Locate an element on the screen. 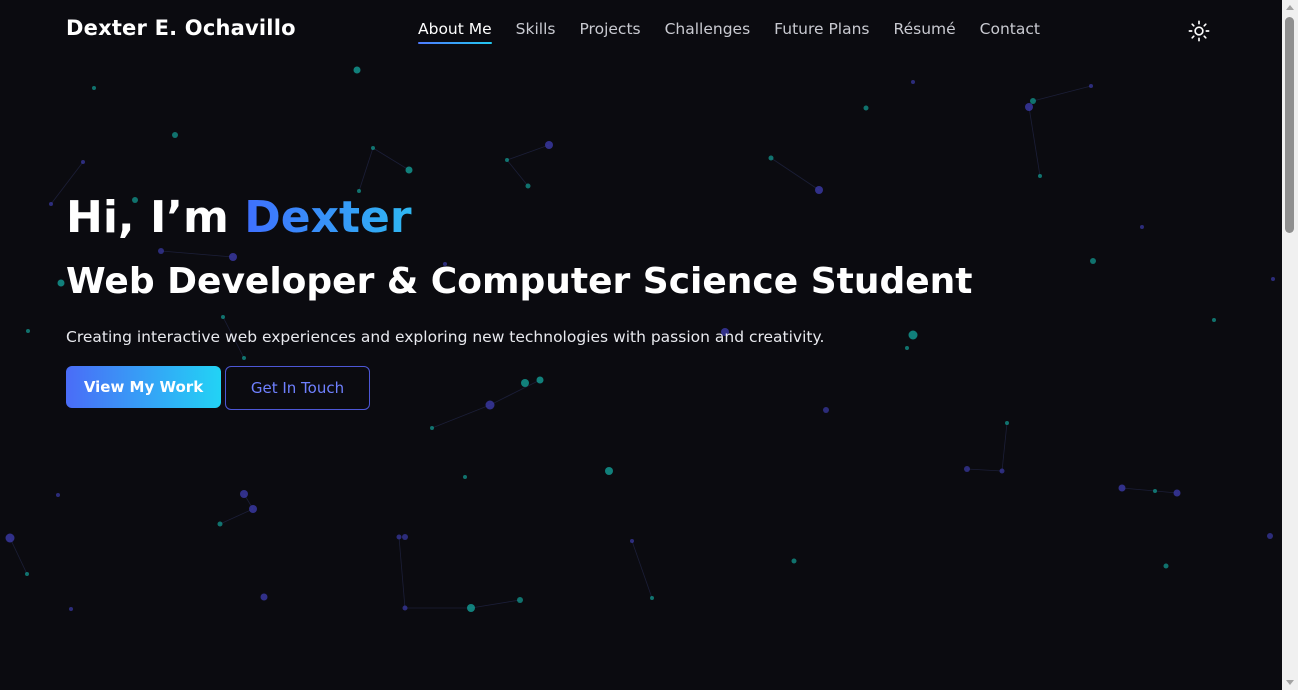 The height and width of the screenshot is (690, 1298). nav-item-resume: Résumé is located at coordinates (925, 32).